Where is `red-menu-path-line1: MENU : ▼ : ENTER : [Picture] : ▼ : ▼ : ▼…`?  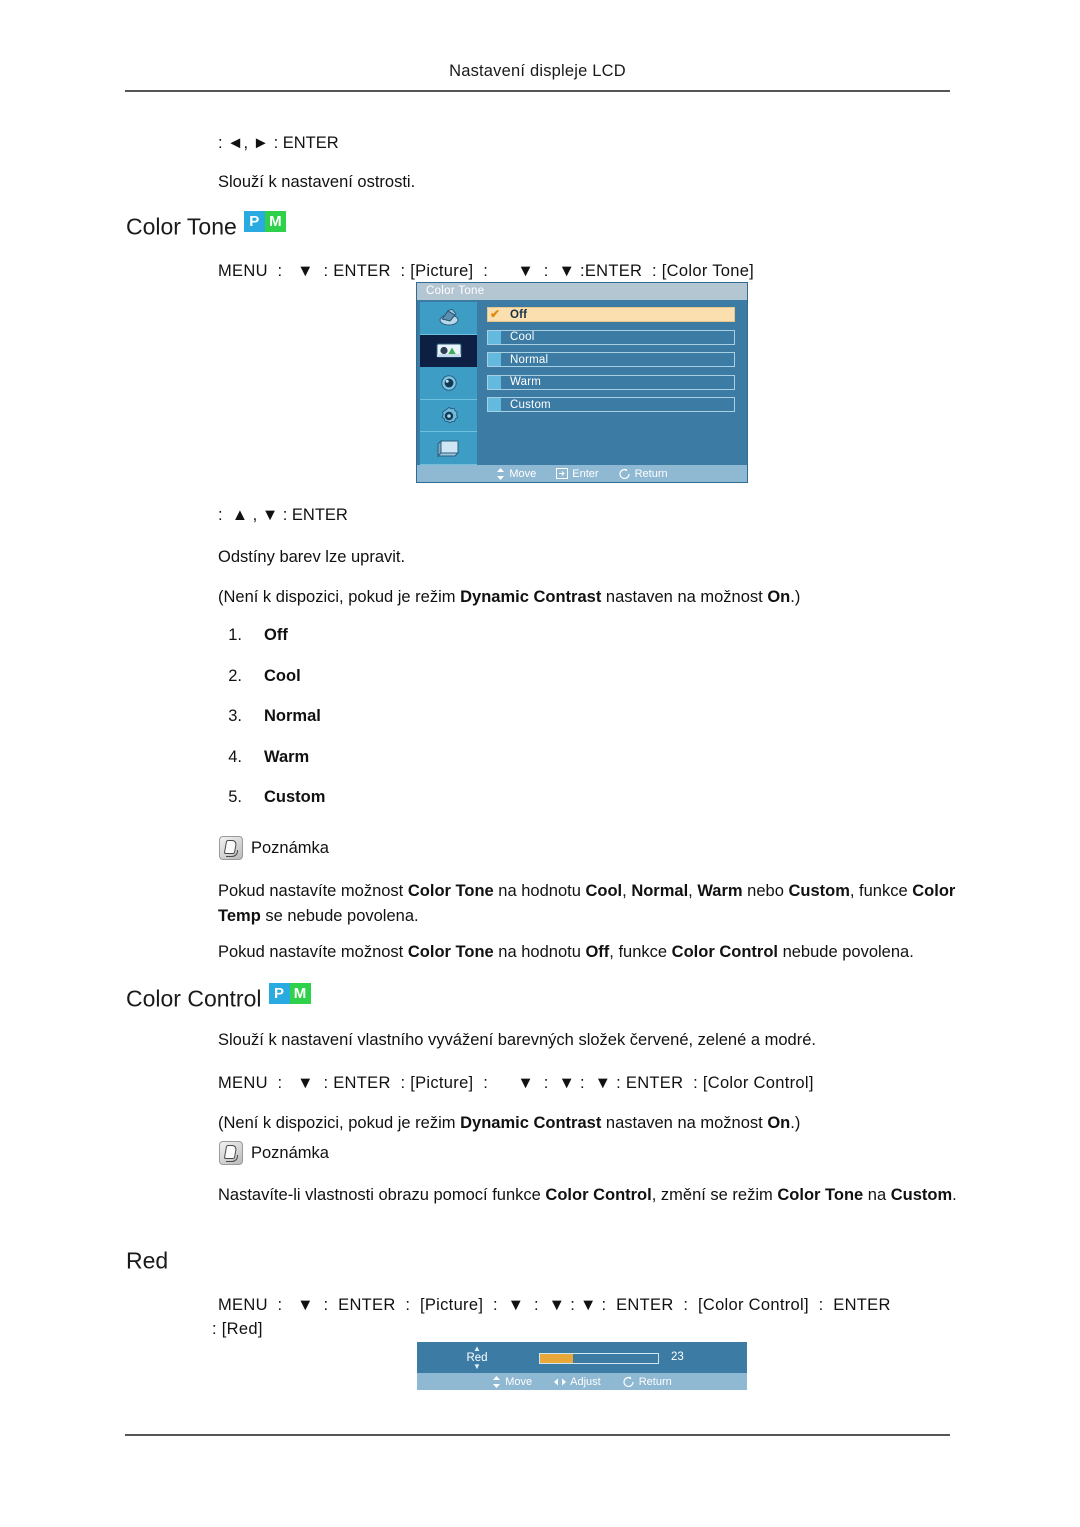 red-menu-path-line1: MENU : ▼ : ENTER : [Picture] : ▼ : ▼ : ▼… is located at coordinates (554, 1305).